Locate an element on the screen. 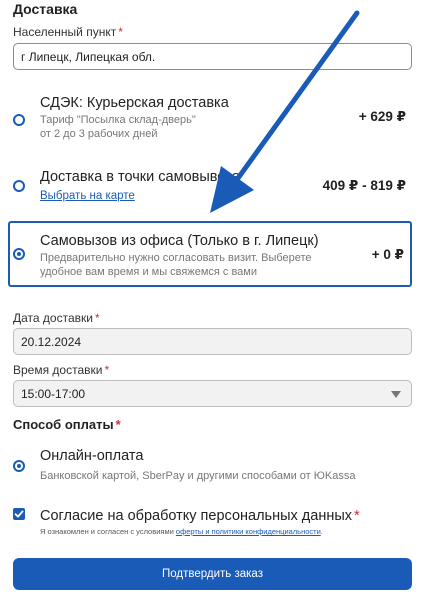 The height and width of the screenshot is (600, 426). date-input-value: 20.12.2024 is located at coordinates (51, 341).